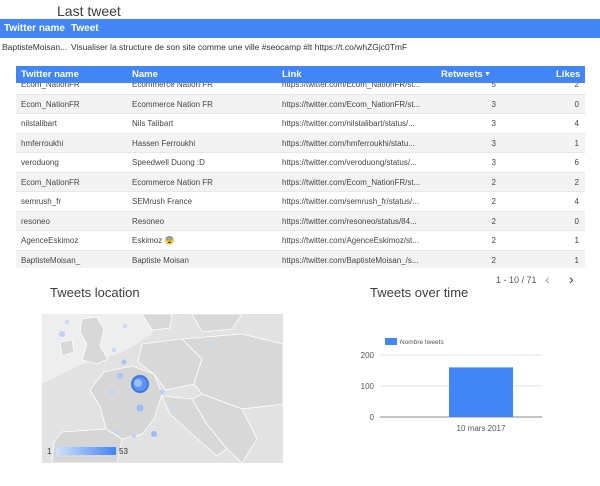 The height and width of the screenshot is (486, 600). What do you see at coordinates (368, 386) in the screenshot?
I see `y-tick-label: 100` at bounding box center [368, 386].